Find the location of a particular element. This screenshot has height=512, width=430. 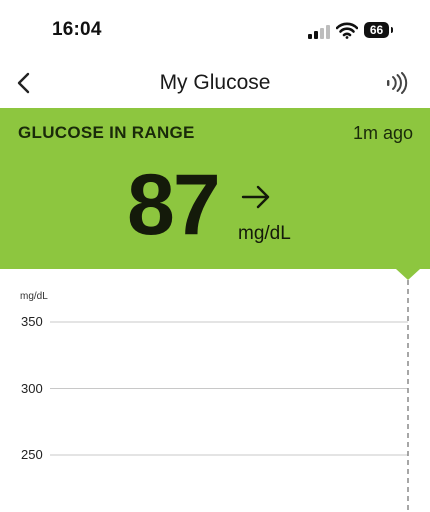

battery-tip is located at coordinates (392, 30).